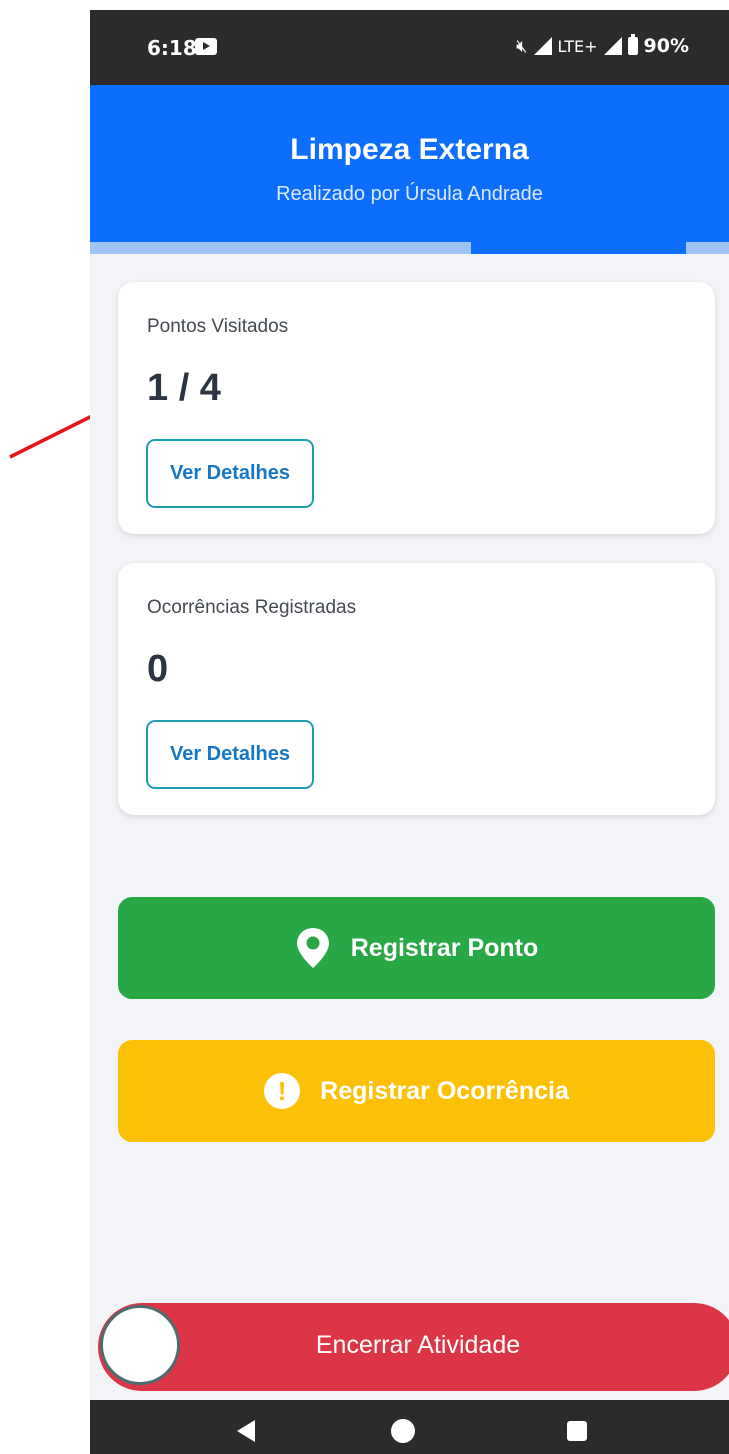 This screenshot has height=1454, width=729. Describe the element at coordinates (522, 46) in the screenshot. I see `mute-icon: 🔇︎` at that location.